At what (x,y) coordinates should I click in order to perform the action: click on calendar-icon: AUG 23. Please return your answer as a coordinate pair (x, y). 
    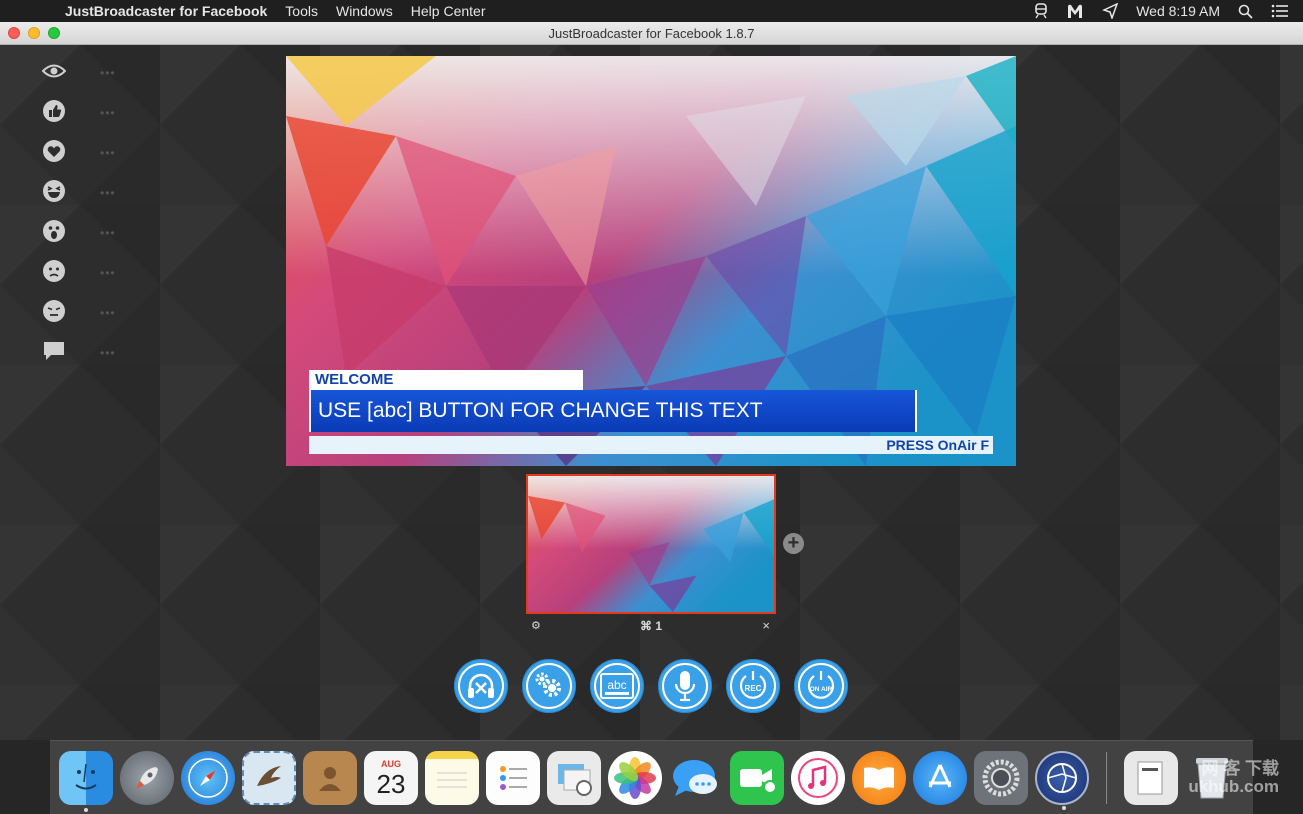
    Looking at the image, I should click on (391, 777).